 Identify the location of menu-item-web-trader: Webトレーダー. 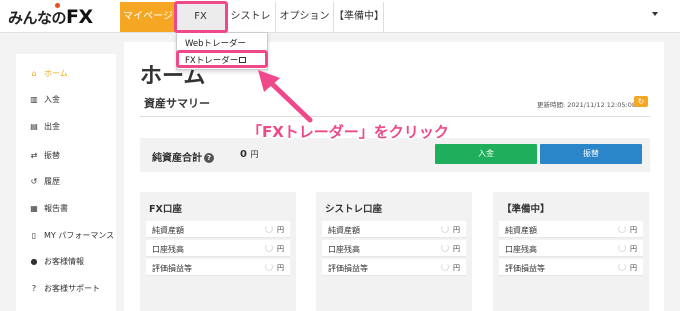
(215, 43).